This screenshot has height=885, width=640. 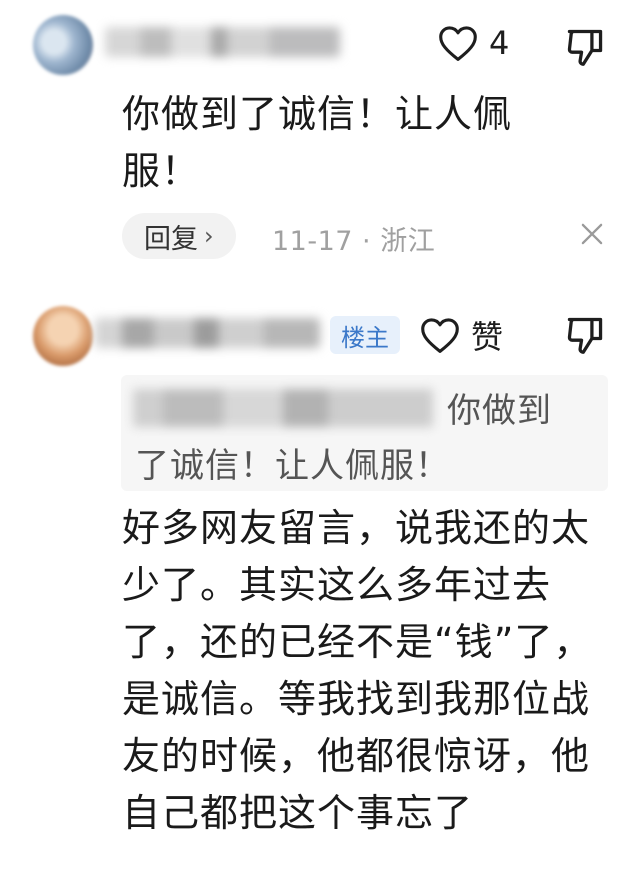 I want to click on quoted-text: 你做到, so click(x=499, y=411).